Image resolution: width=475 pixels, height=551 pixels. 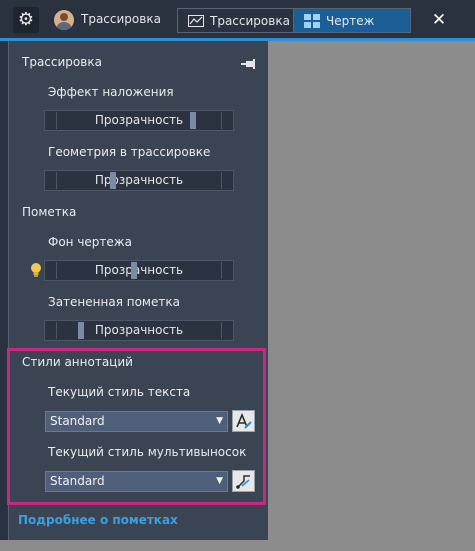 I want to click on user-label: Трассировка, so click(x=121, y=19).